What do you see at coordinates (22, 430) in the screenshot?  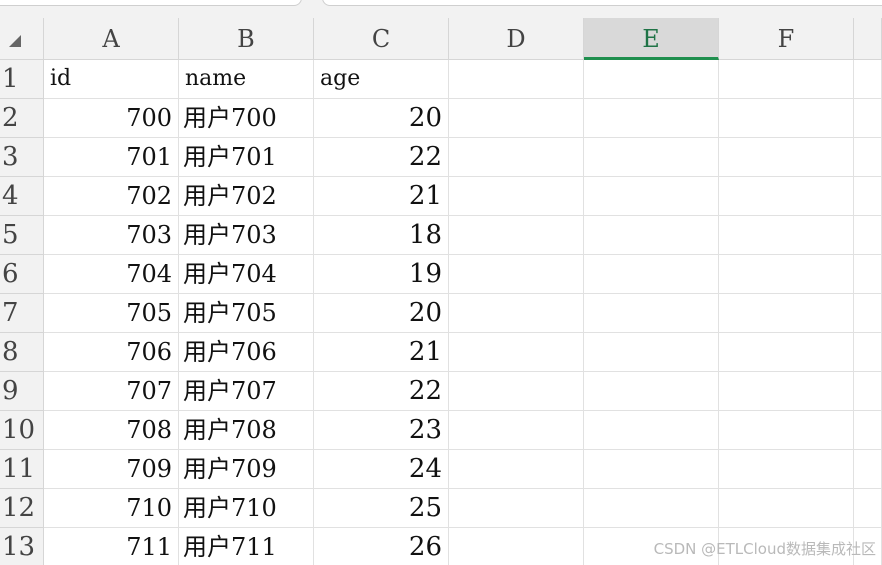 I see `row-header-10: 10` at bounding box center [22, 430].